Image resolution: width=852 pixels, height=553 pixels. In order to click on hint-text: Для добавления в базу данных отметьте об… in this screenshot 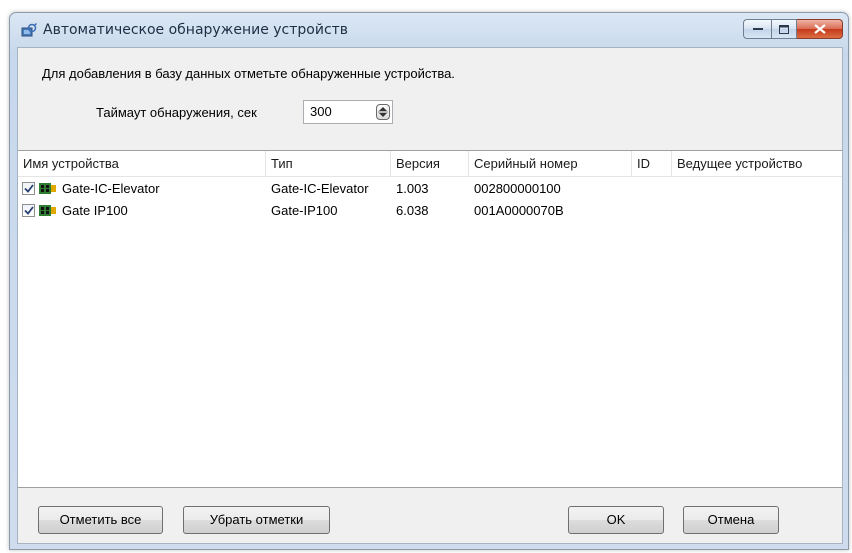, I will do `click(248, 73)`.